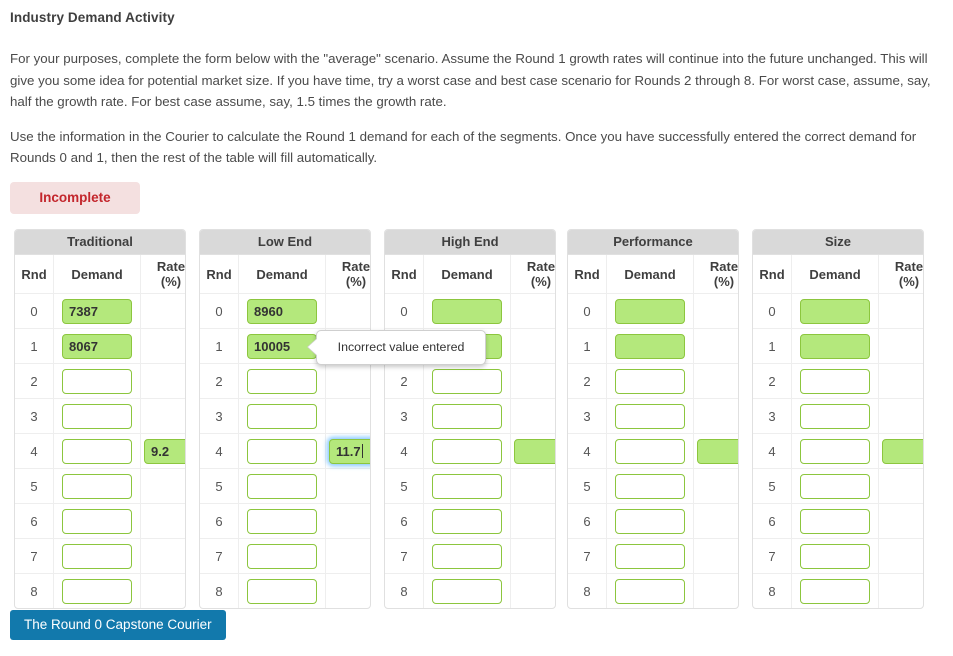  What do you see at coordinates (313, 347) in the screenshot?
I see `tooltip-arrow-inner` at bounding box center [313, 347].